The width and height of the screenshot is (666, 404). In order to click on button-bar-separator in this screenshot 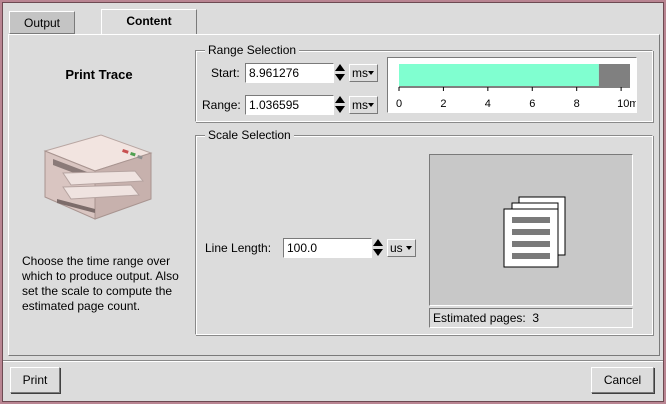, I will do `click(333, 361)`.